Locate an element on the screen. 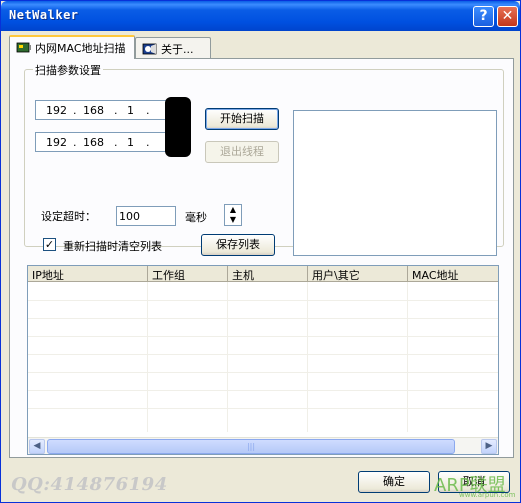  clear-list-checkbox: ✓ is located at coordinates (49, 244).